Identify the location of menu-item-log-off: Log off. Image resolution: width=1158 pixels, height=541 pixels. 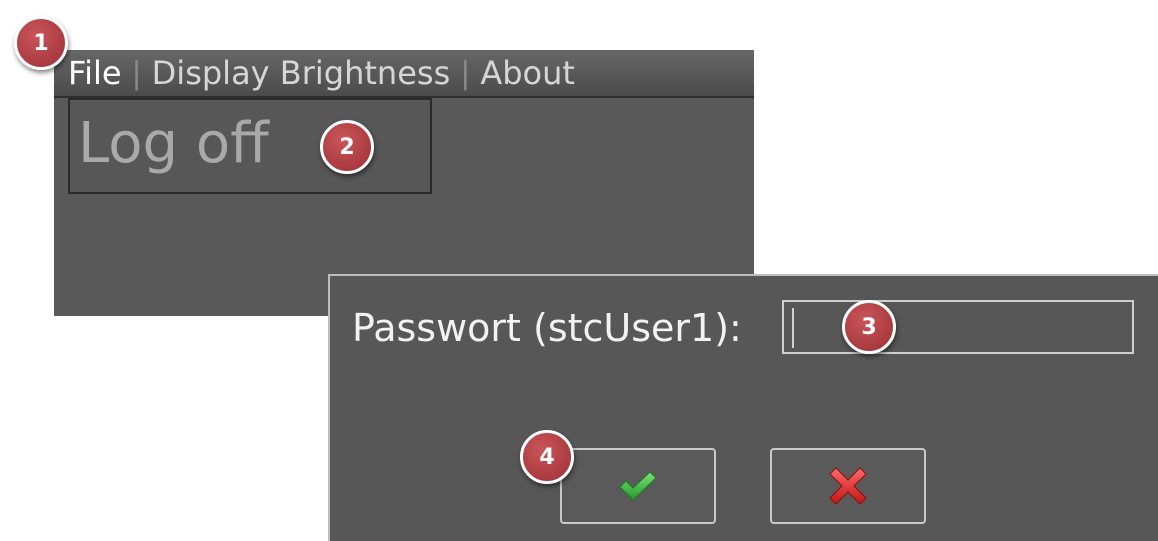
(173, 143).